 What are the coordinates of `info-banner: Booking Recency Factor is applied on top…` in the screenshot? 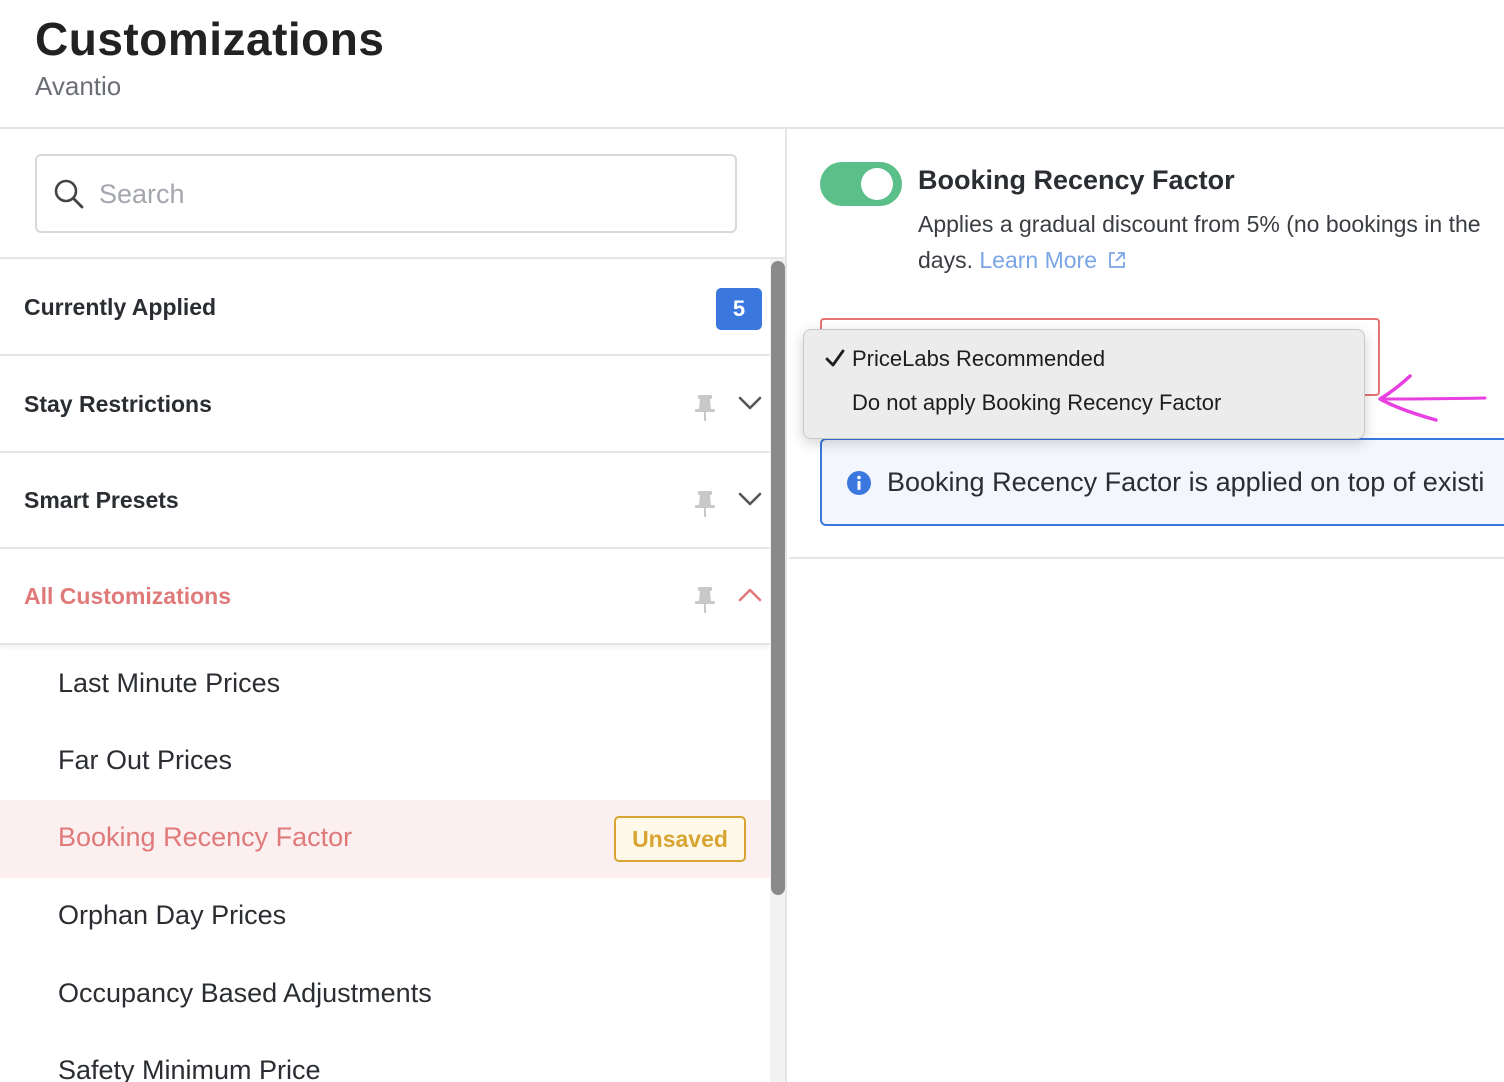 It's located at (1162, 482).